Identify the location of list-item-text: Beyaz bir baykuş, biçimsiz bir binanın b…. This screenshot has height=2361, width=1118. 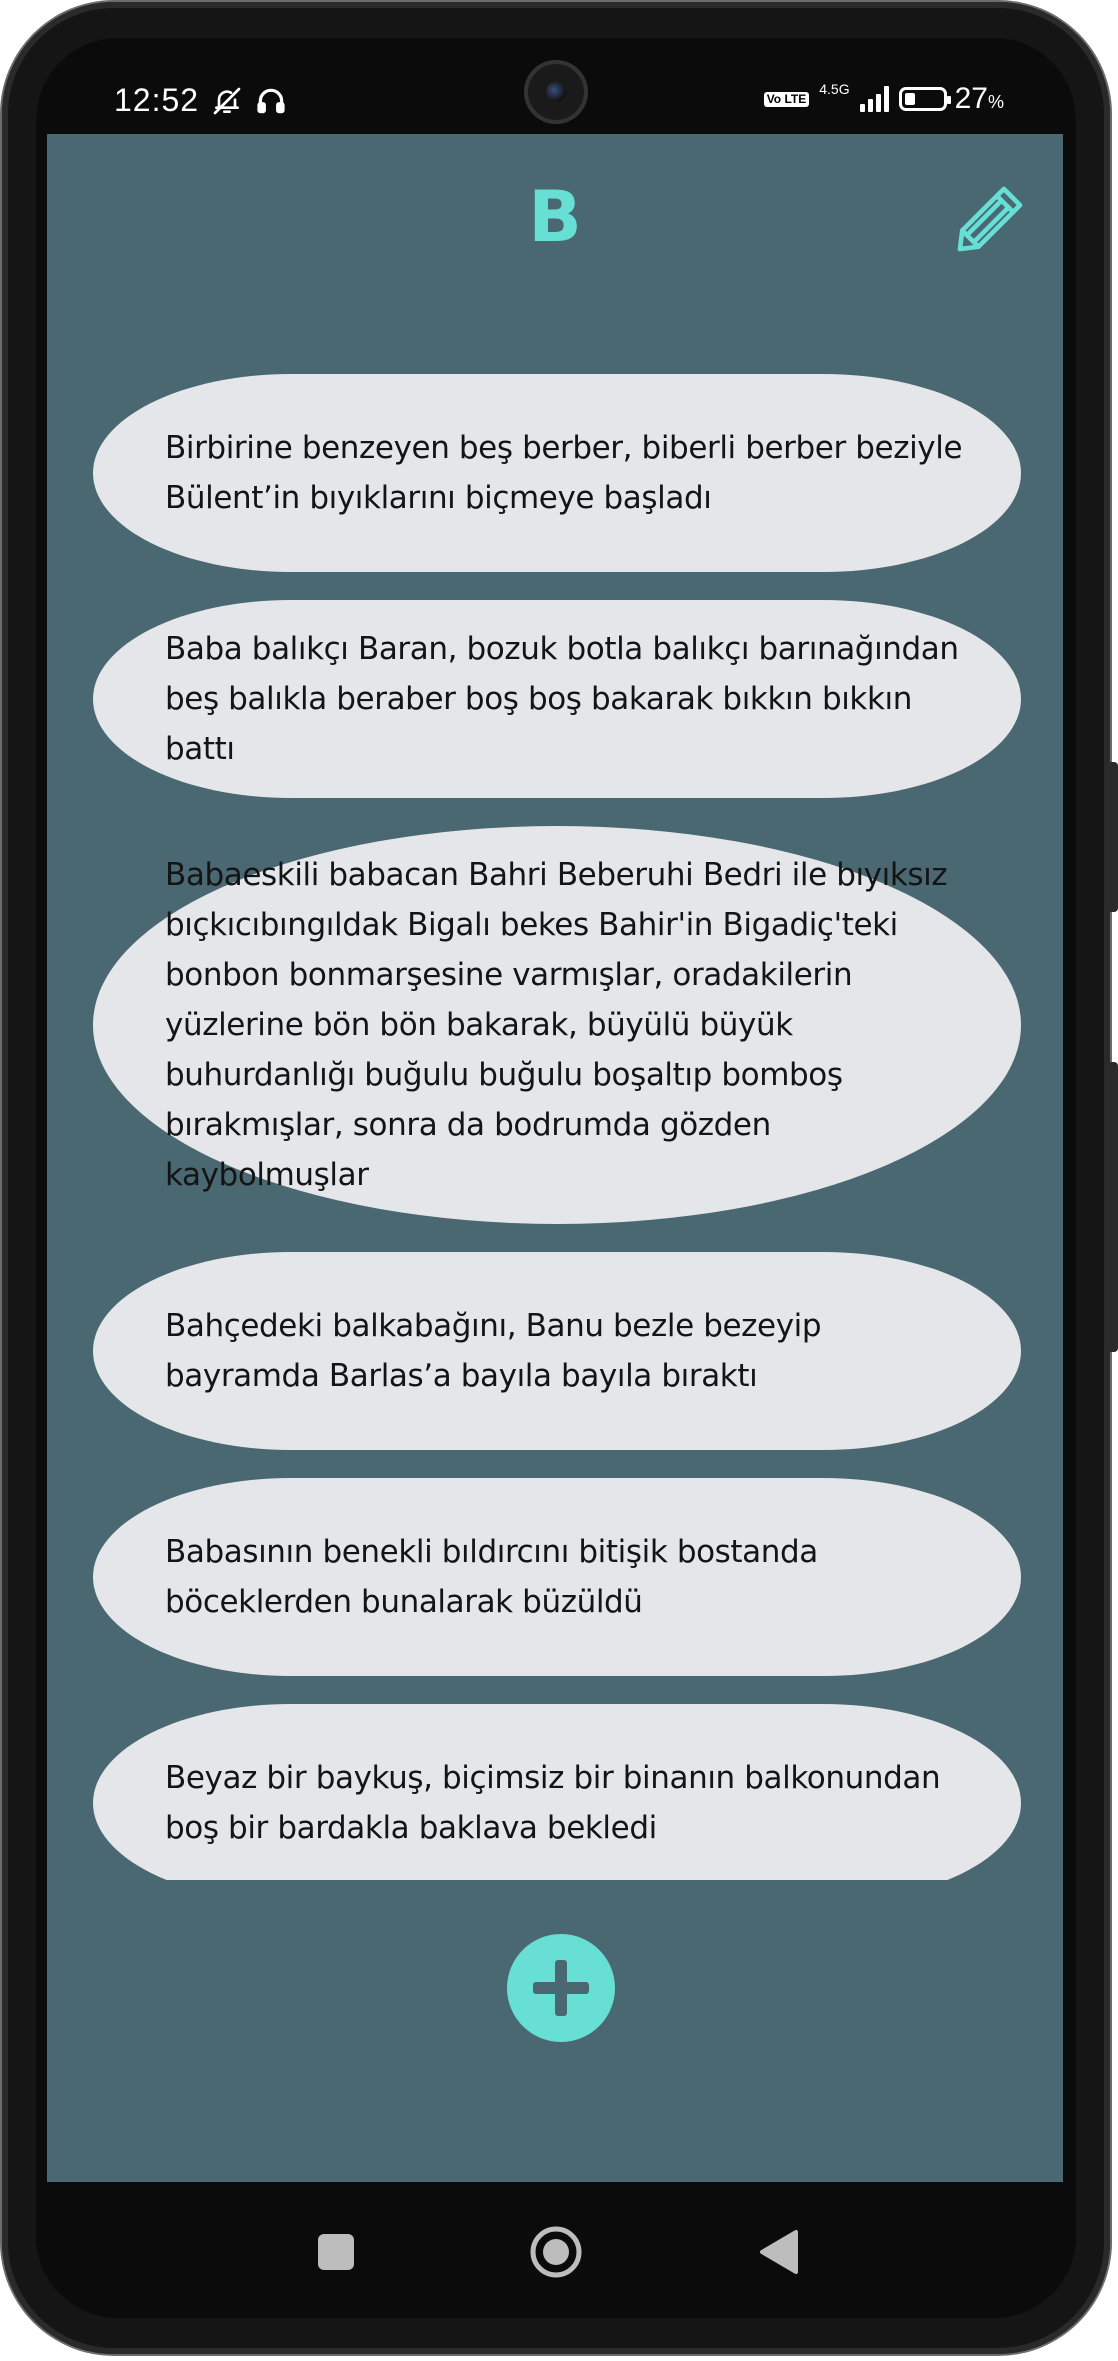
(553, 1803).